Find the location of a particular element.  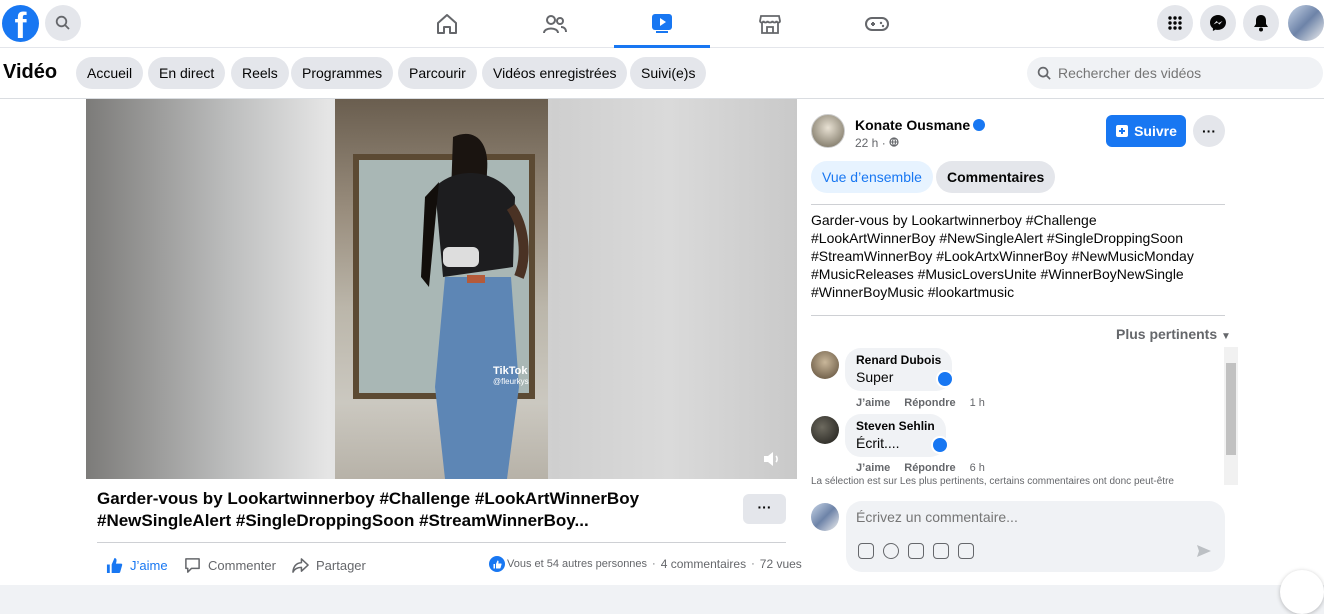

nav-home is located at coordinates (447, 24).